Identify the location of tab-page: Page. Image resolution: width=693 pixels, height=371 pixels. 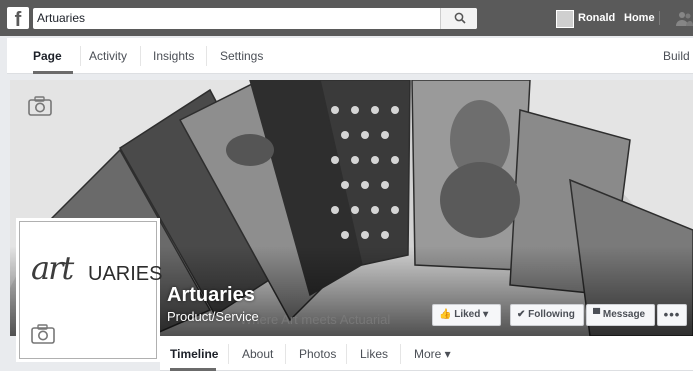
(47, 56).